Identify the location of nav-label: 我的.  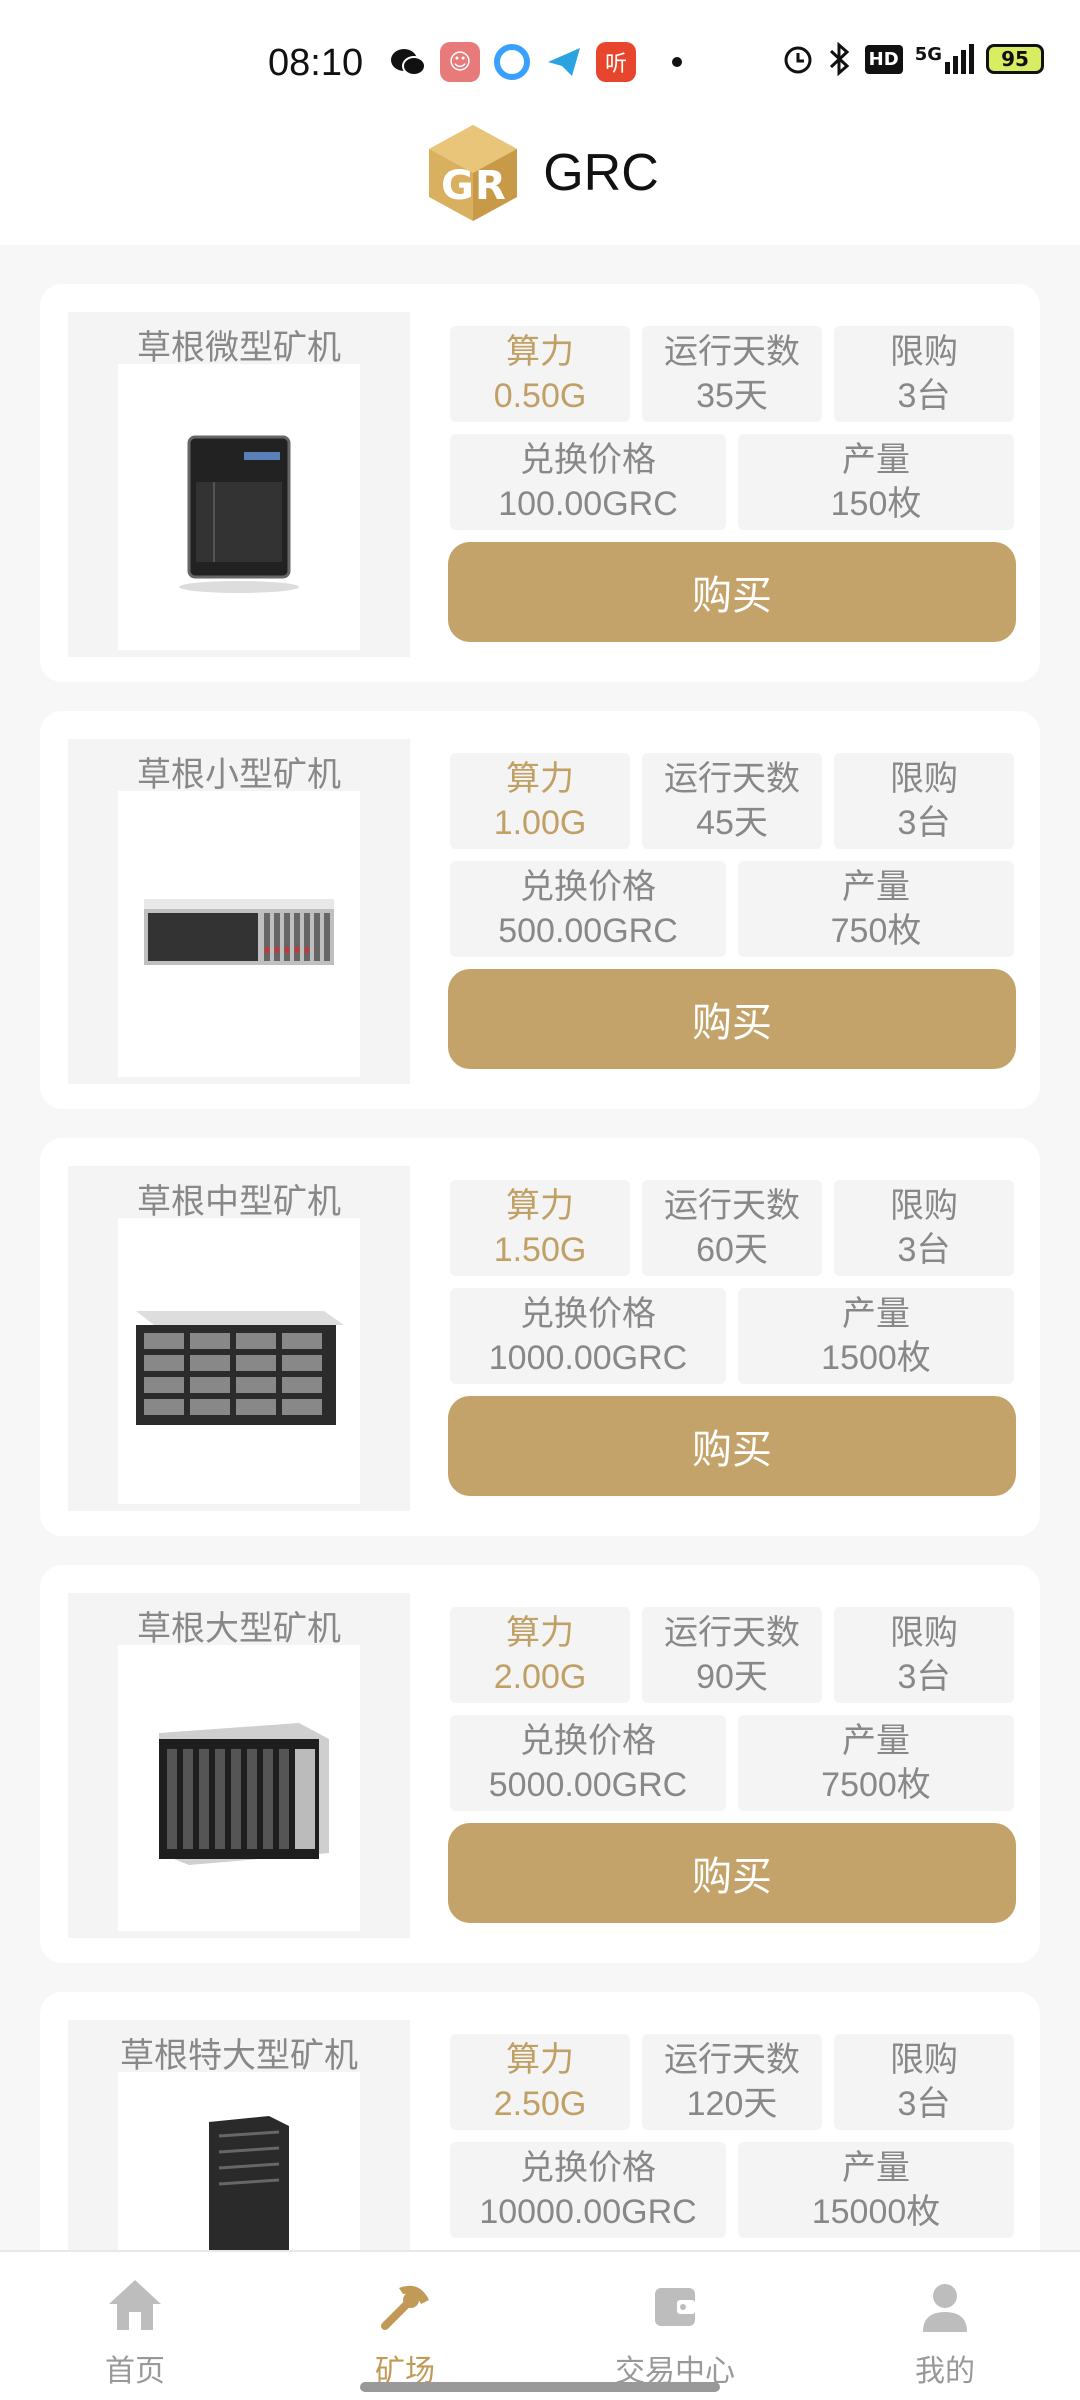
(945, 2371).